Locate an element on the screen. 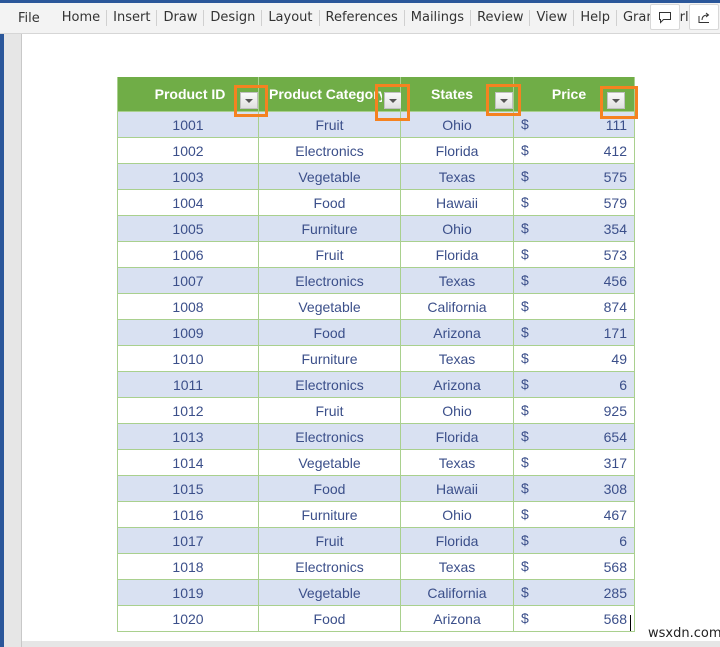  cell-product-id: 1015 is located at coordinates (188, 488).